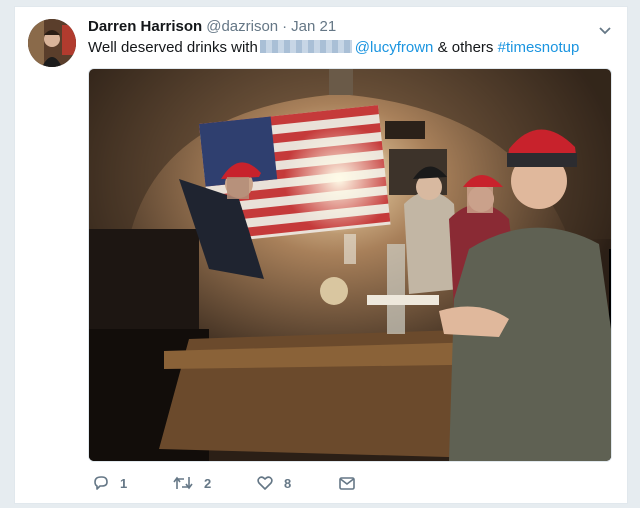  Describe the element at coordinates (242, 26) in the screenshot. I see `user-handle: @dazrison` at that location.